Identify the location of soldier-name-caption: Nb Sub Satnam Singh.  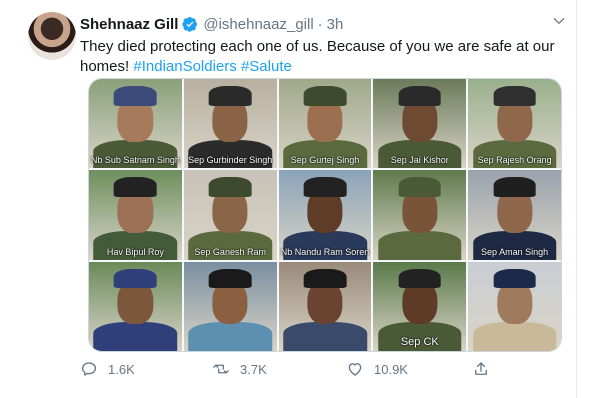
(135, 160).